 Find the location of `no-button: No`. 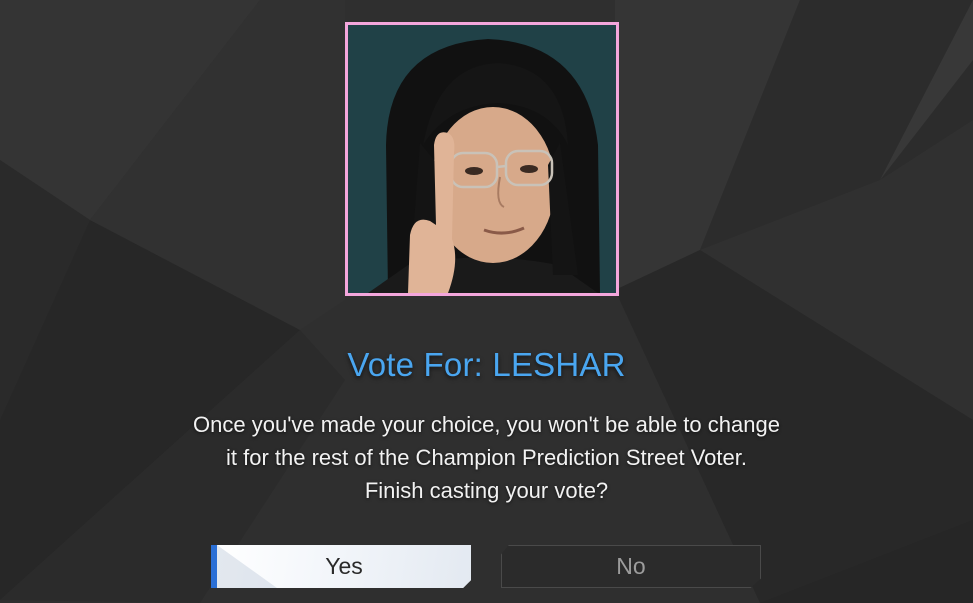

no-button: No is located at coordinates (631, 566).